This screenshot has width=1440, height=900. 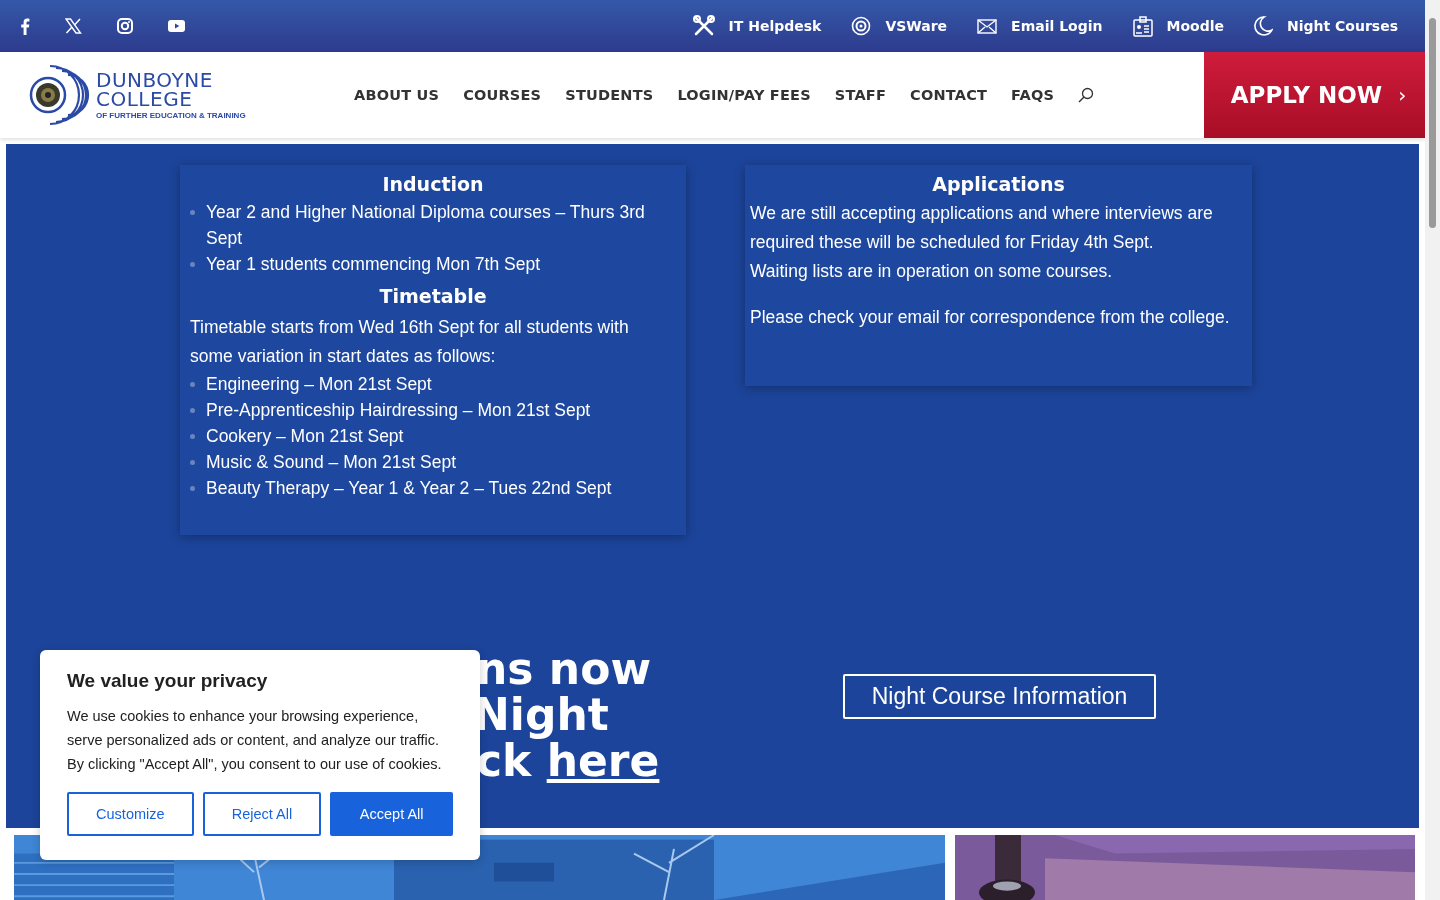 What do you see at coordinates (703, 26) in the screenshot?
I see `tools-icon` at bounding box center [703, 26].